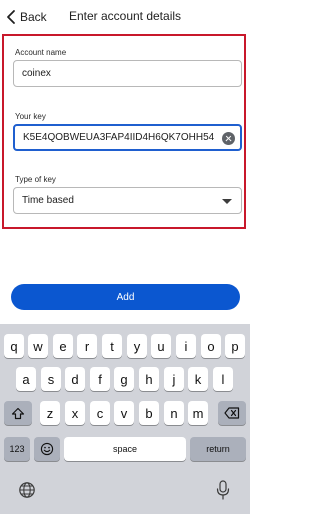 This screenshot has width=320, height=514. Describe the element at coordinates (26, 379) in the screenshot. I see `key-a: a` at that location.